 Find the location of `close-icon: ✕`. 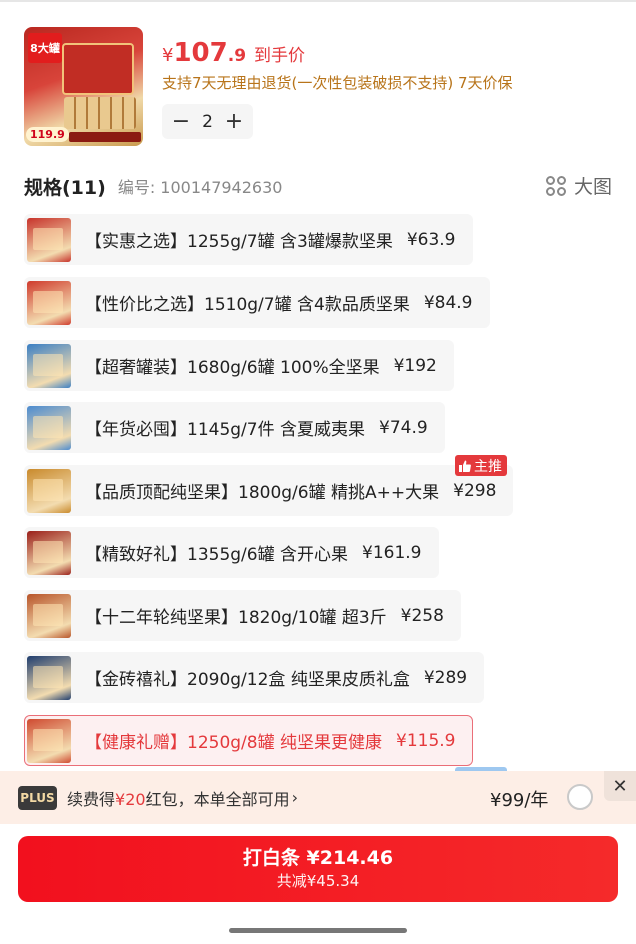

close-icon: ✕ is located at coordinates (620, 786).